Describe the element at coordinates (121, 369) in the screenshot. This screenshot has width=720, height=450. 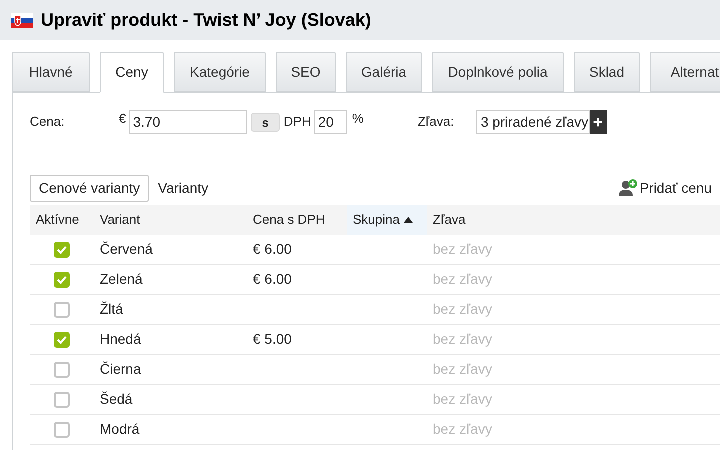
I see `table-cell: Čierna` at that location.